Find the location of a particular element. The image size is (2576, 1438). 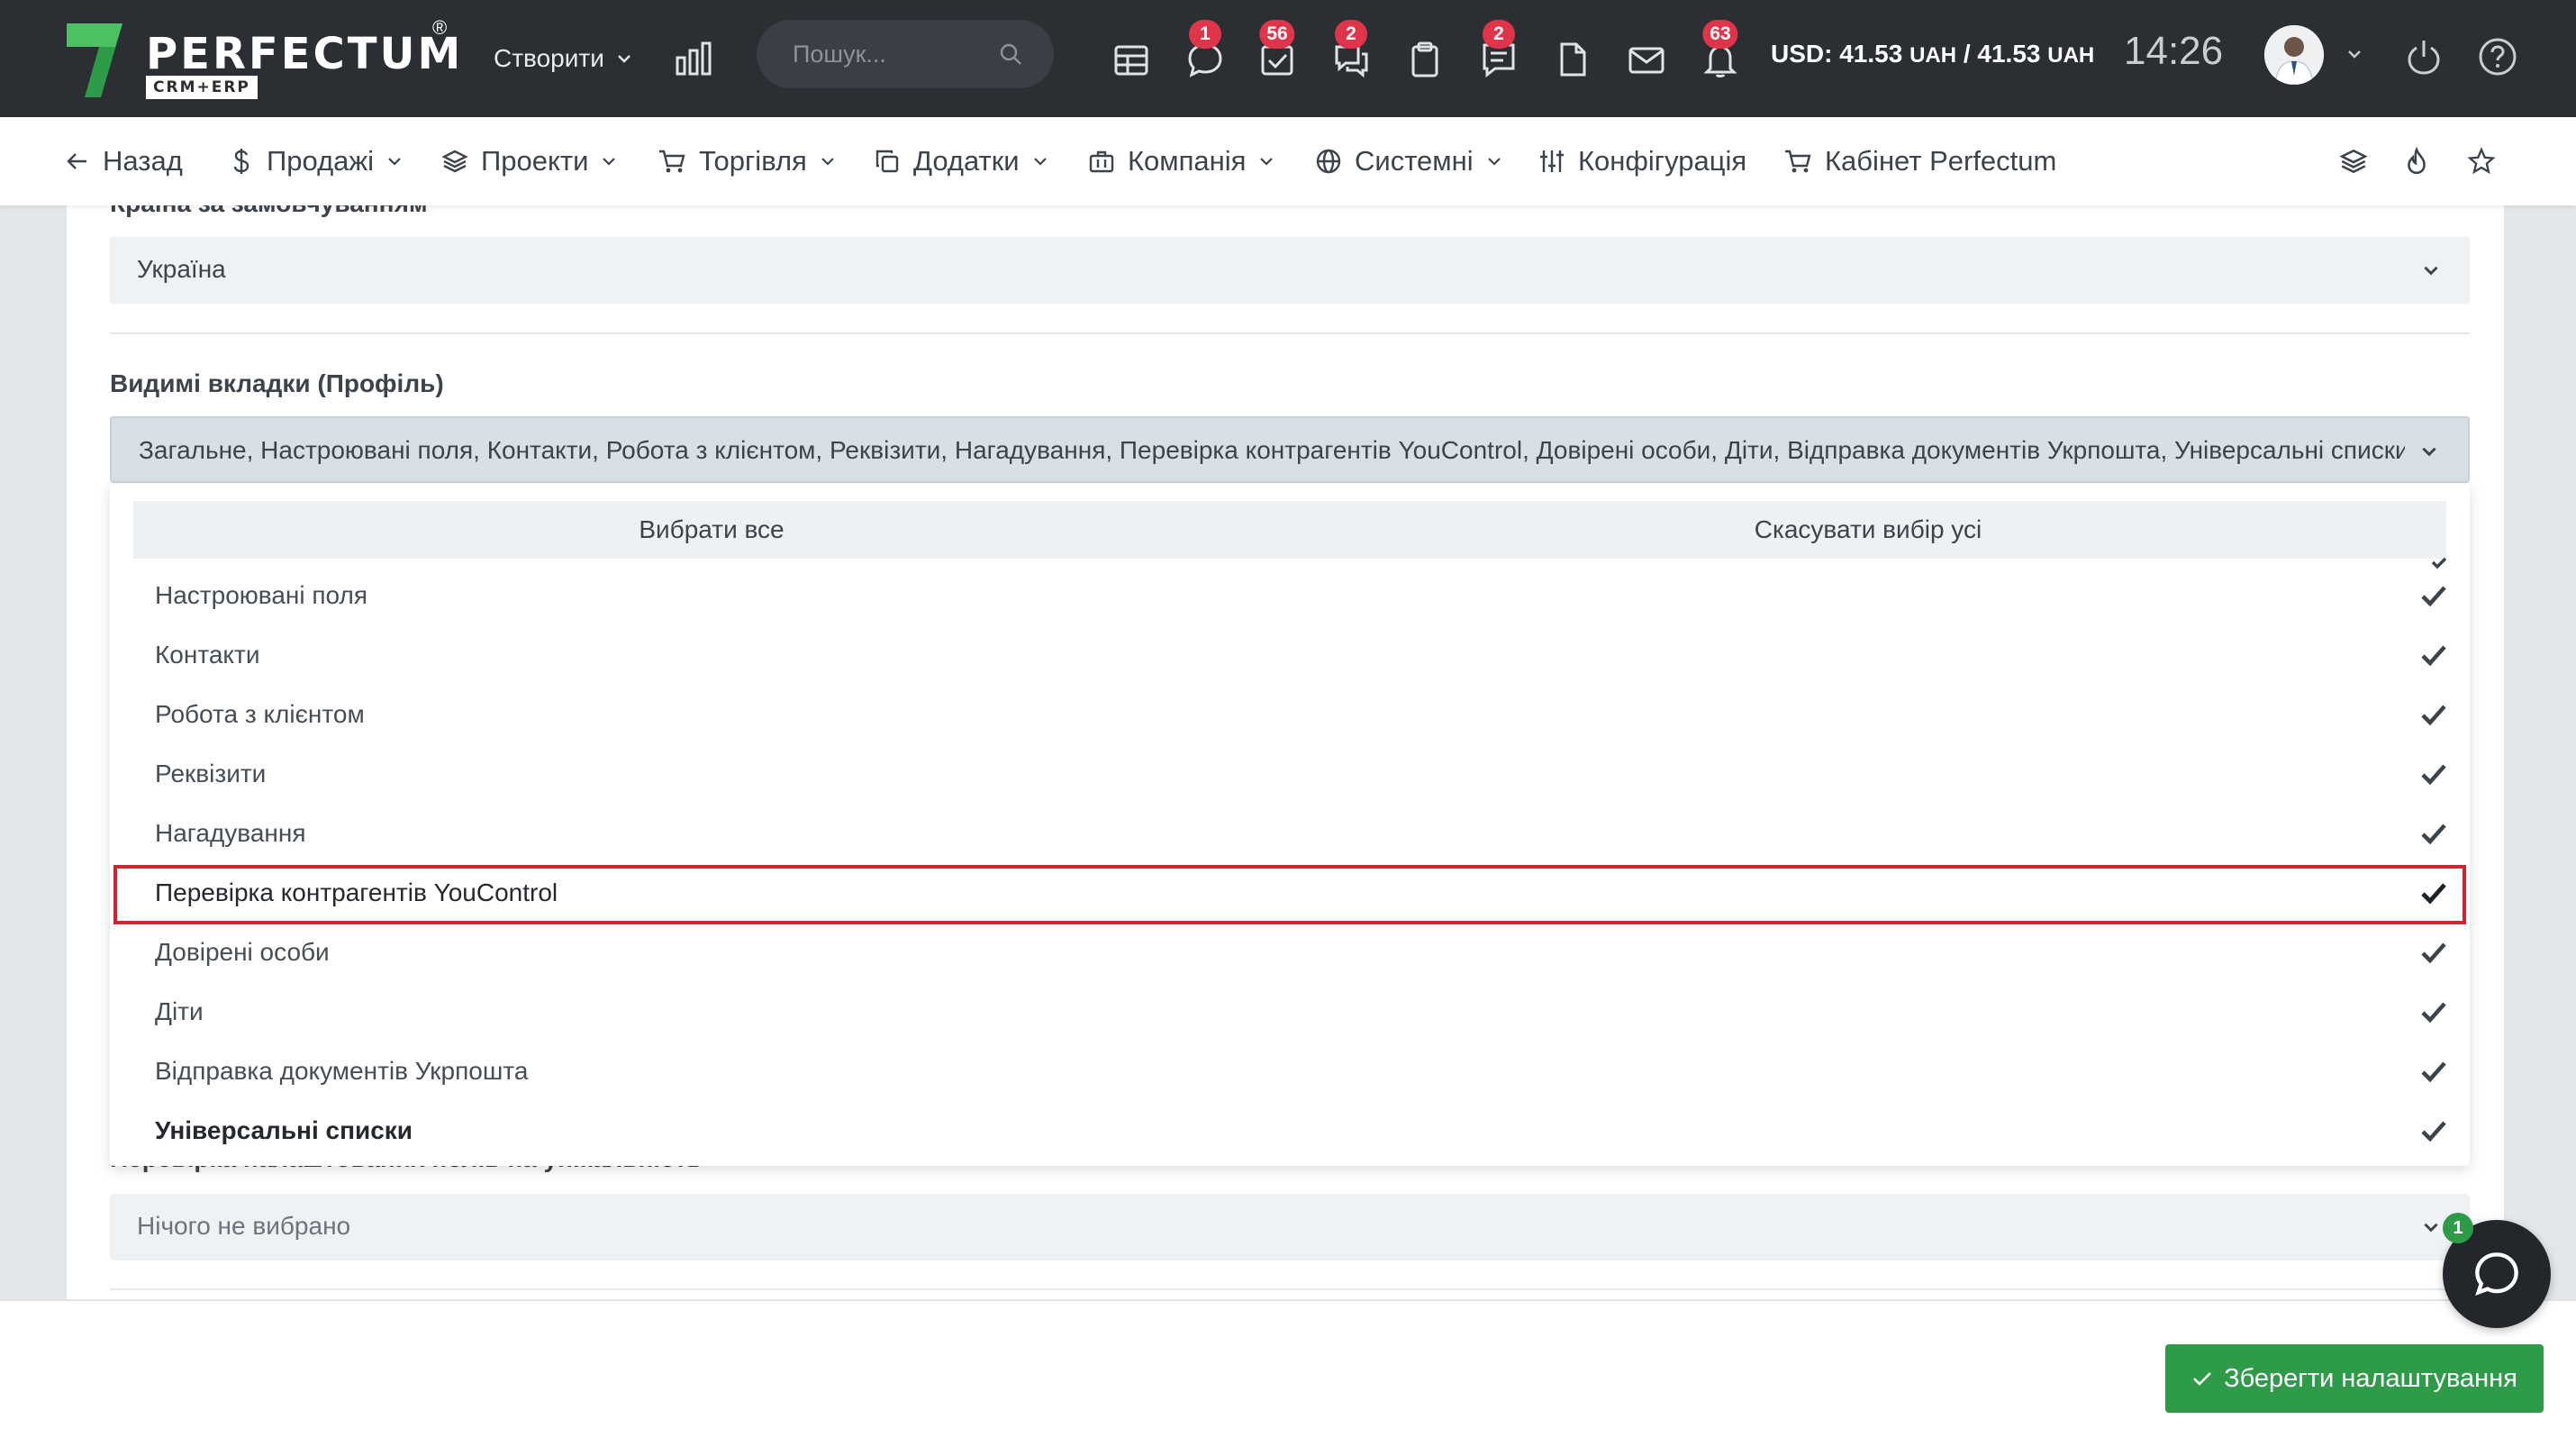

dropdown-option-label: Перевірка контрагентів YouControl is located at coordinates (356, 892).